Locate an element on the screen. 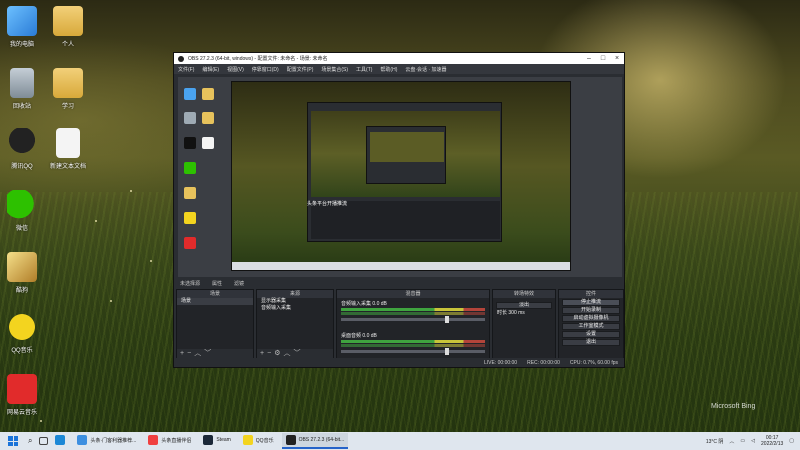  obs-icon is located at coordinates (290, 440).